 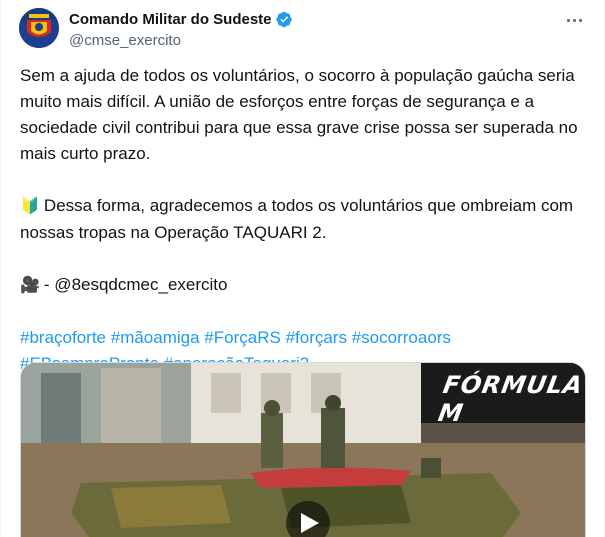 I want to click on hashtag-link: #mãoamiga, so click(x=155, y=337).